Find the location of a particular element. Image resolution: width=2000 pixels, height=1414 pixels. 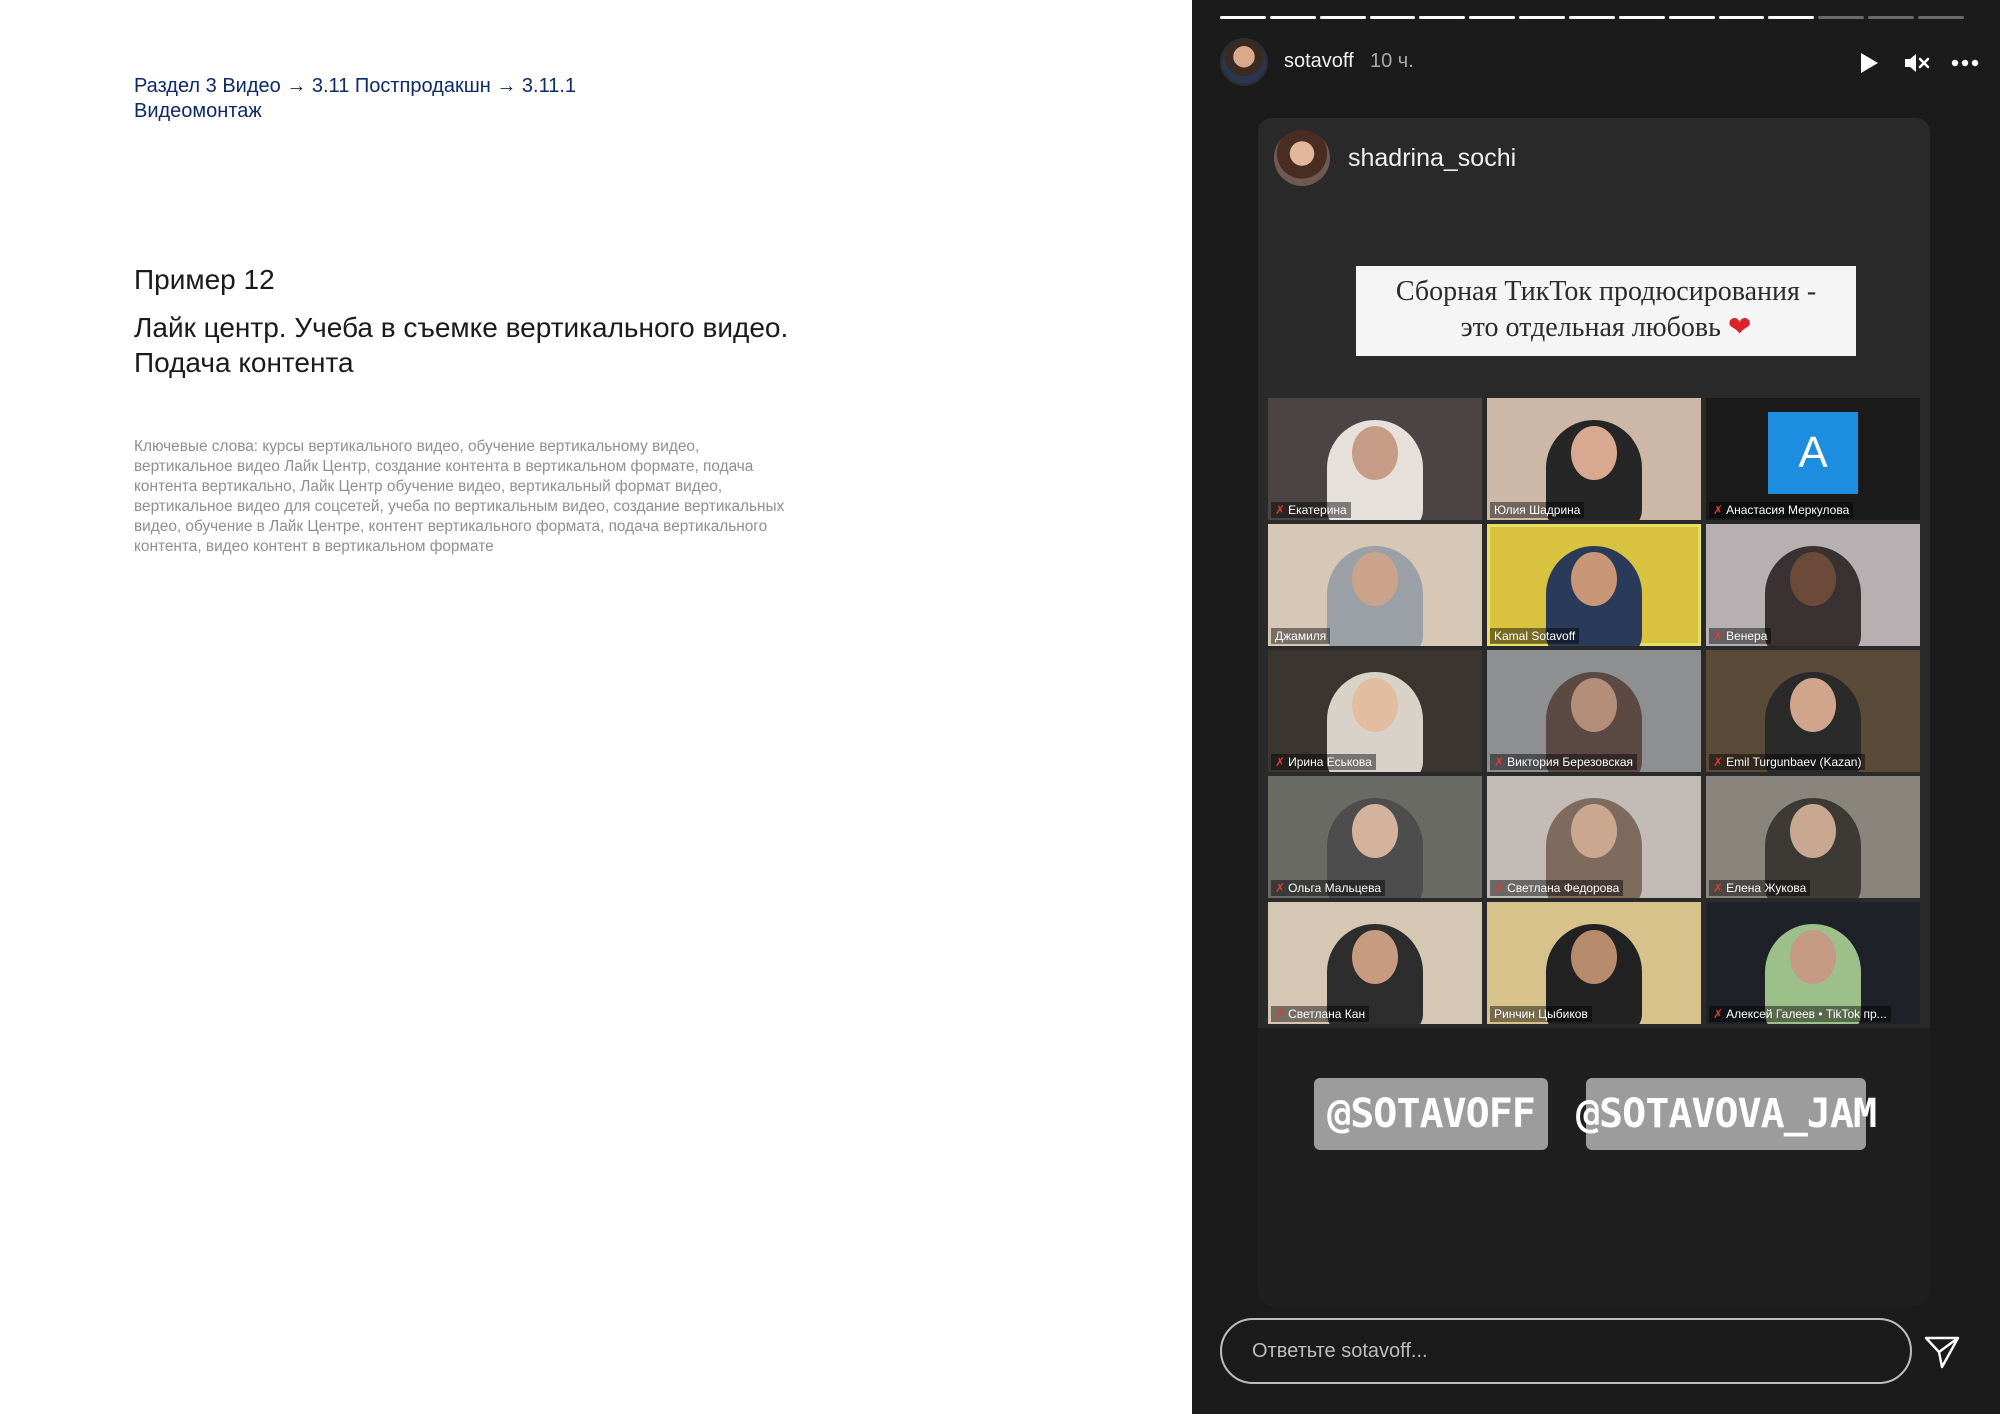

story-username: sotavoff is located at coordinates (1319, 61).